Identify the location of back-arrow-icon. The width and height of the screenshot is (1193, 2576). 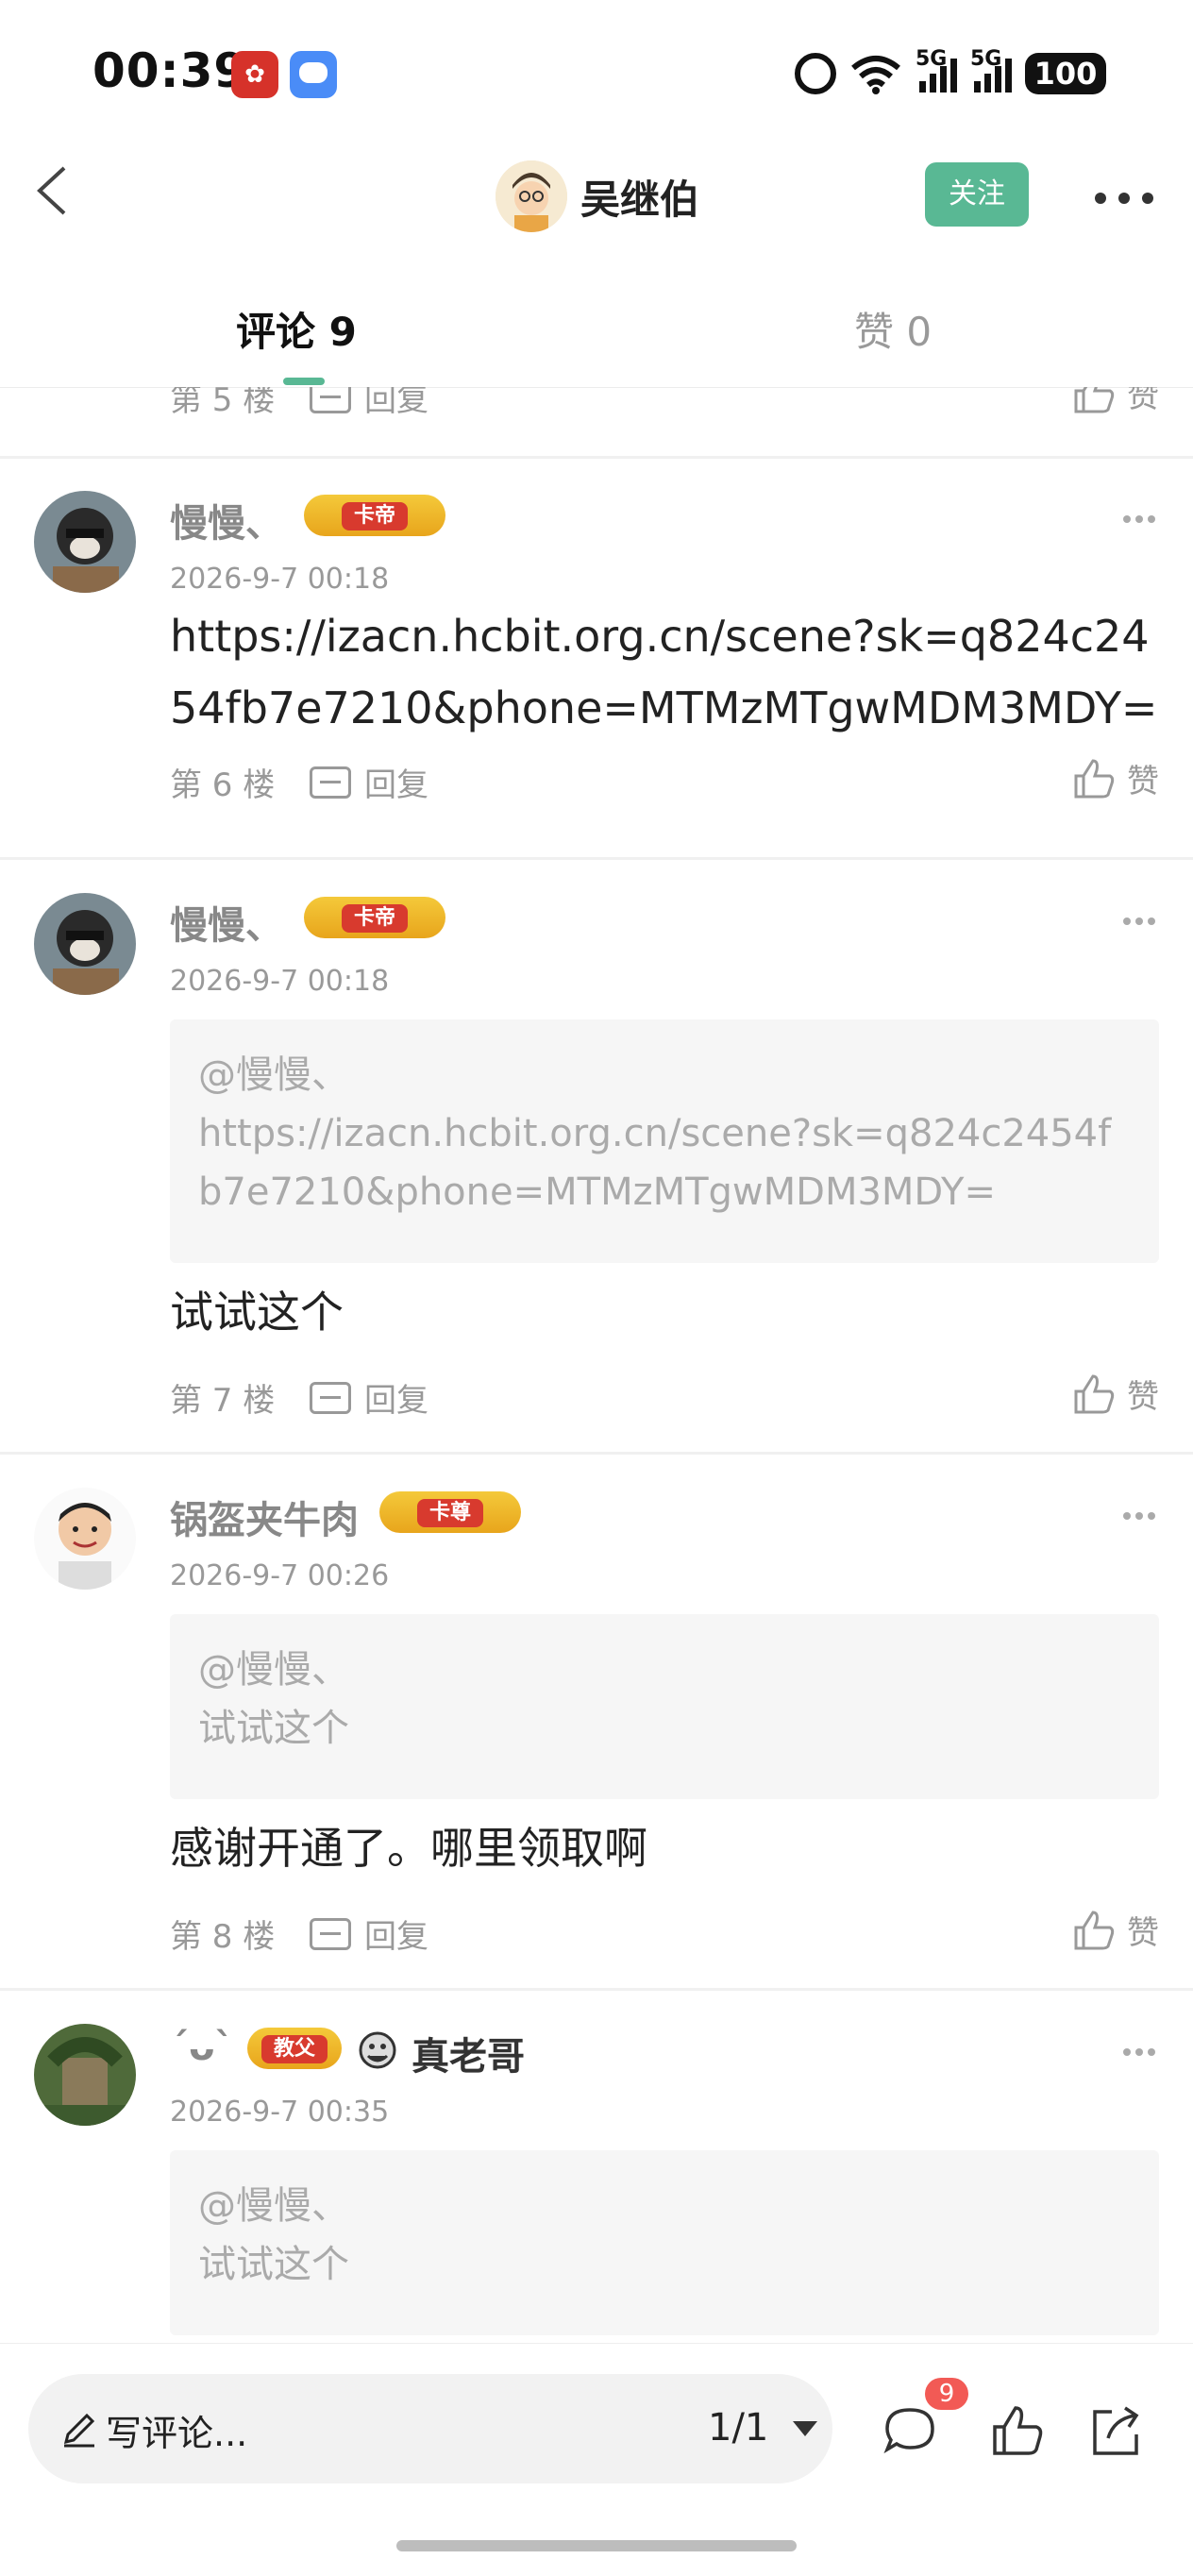
(55, 190).